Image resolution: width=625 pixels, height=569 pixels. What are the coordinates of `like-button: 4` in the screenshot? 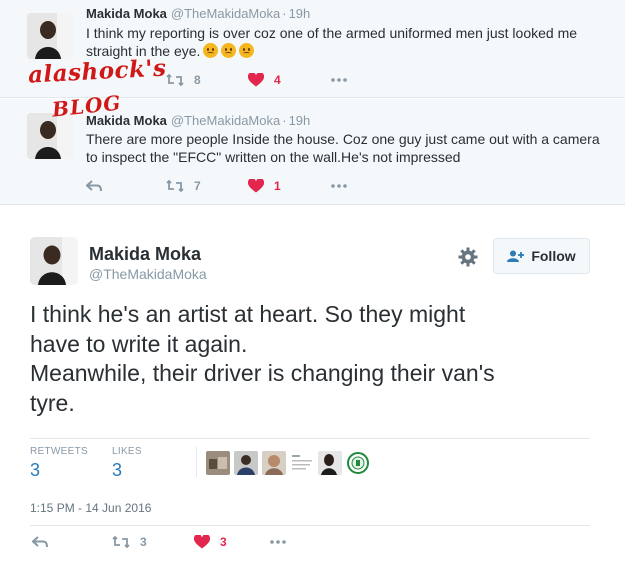 It's located at (264, 80).